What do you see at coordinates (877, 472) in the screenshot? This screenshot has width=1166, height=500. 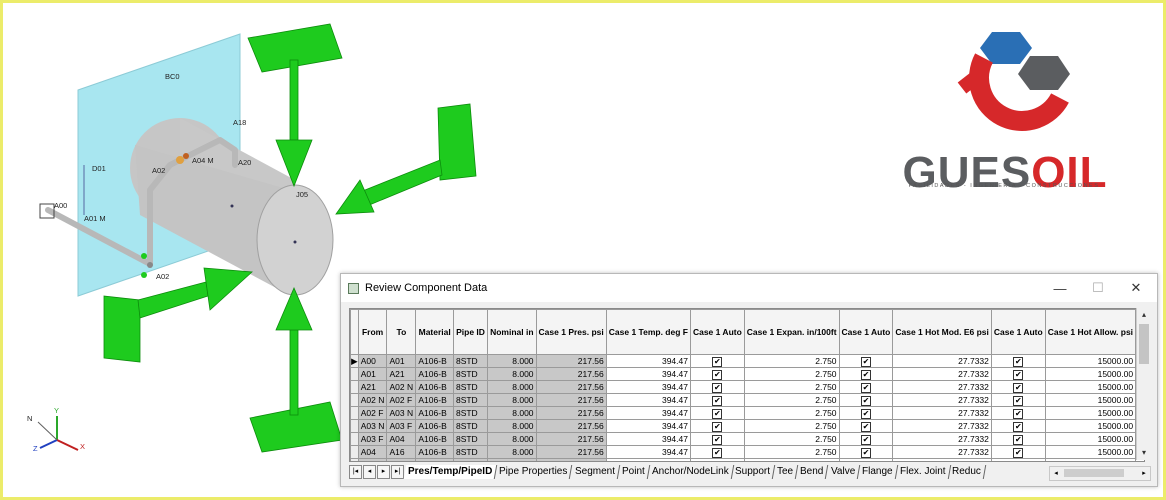 I see `tab-flange: Flange` at bounding box center [877, 472].